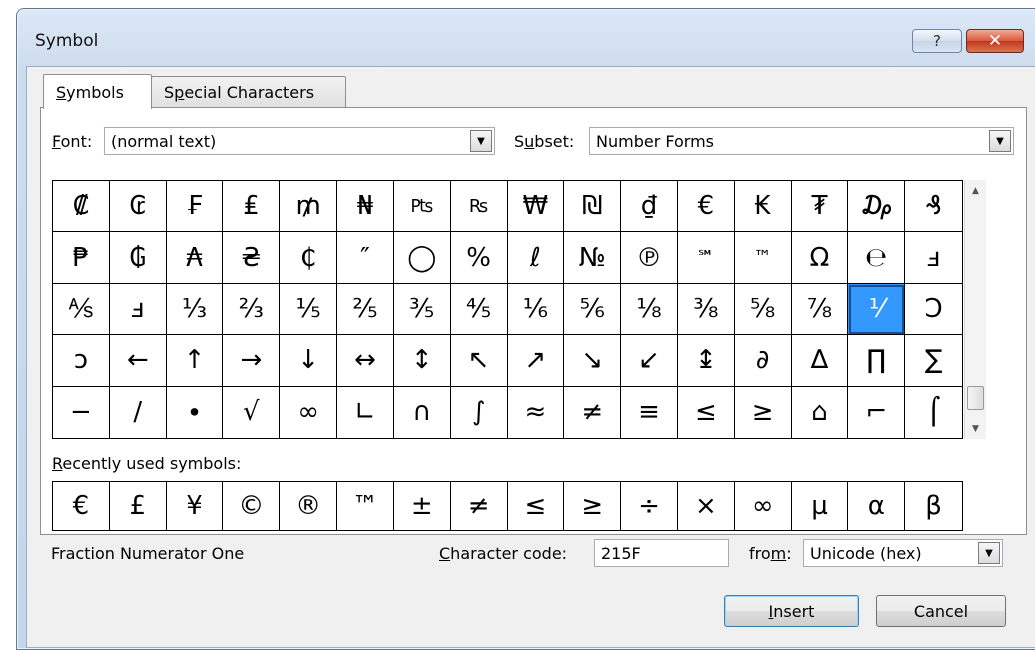  I want to click on character-code-input: 215F, so click(661, 553).